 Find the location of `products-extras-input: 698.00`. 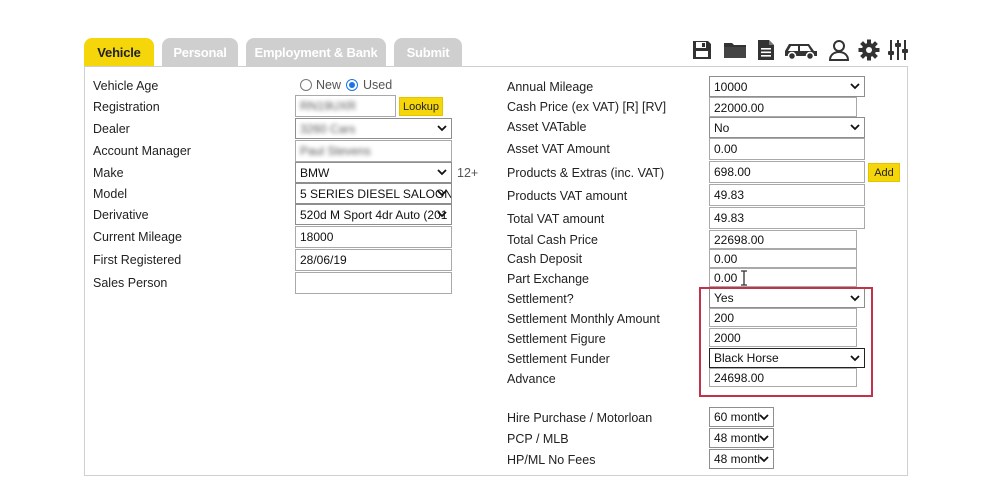

products-extras-input: 698.00 is located at coordinates (787, 172).